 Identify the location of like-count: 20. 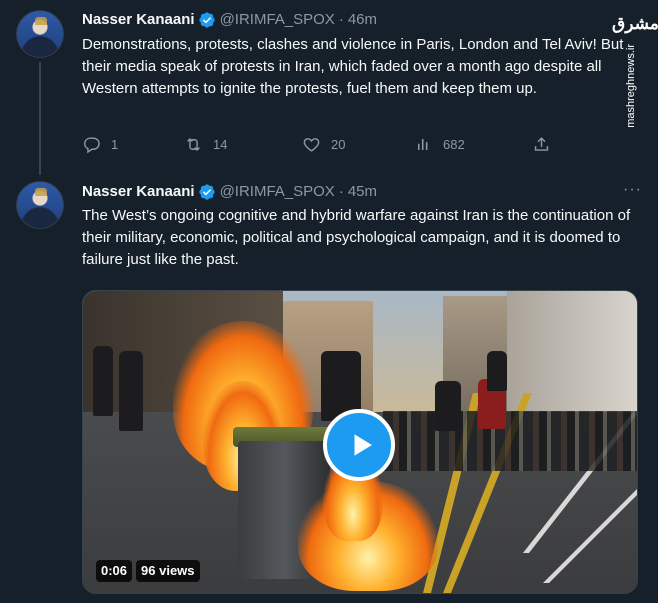
(338, 144).